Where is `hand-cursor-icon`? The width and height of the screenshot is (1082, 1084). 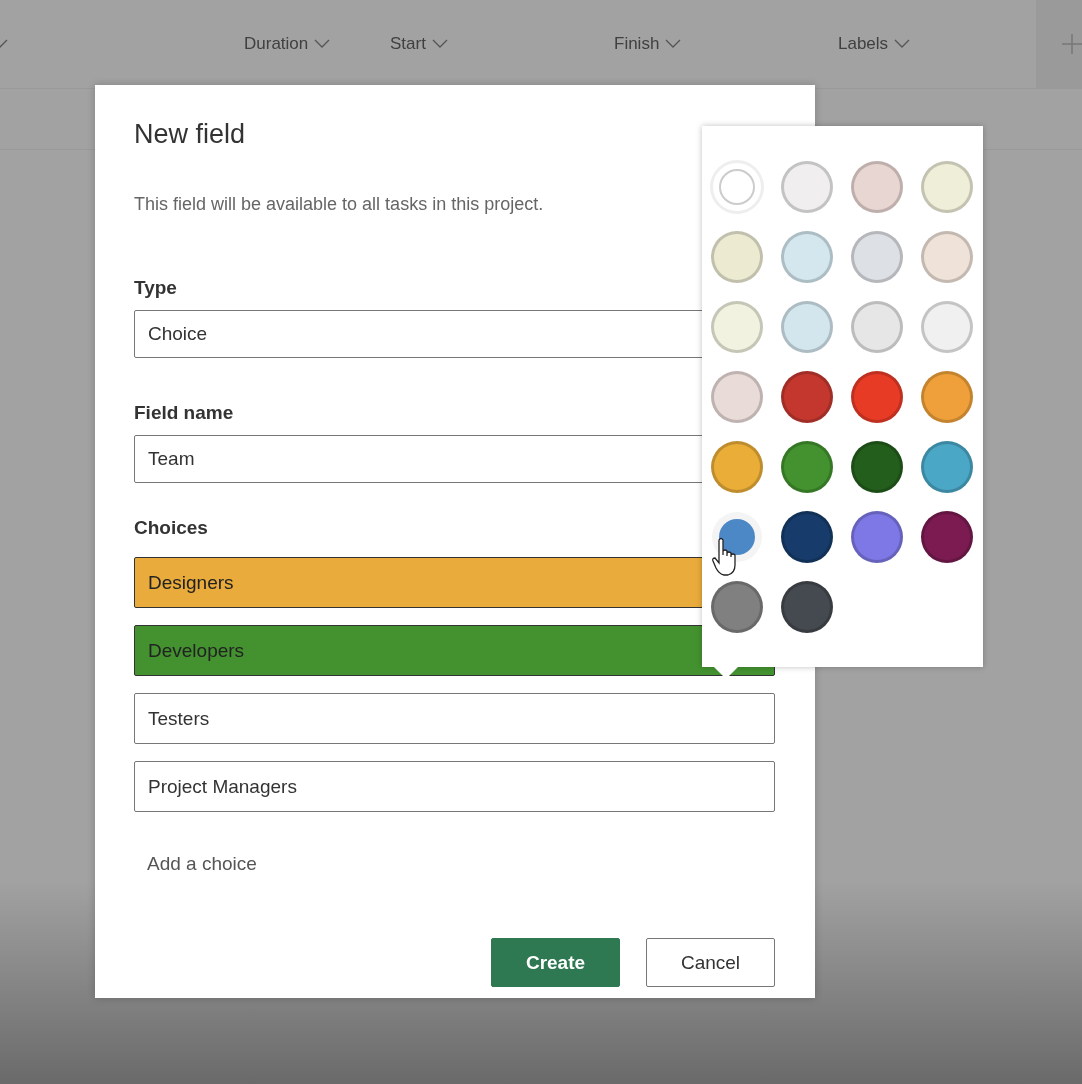
hand-cursor-icon is located at coordinates (725, 557).